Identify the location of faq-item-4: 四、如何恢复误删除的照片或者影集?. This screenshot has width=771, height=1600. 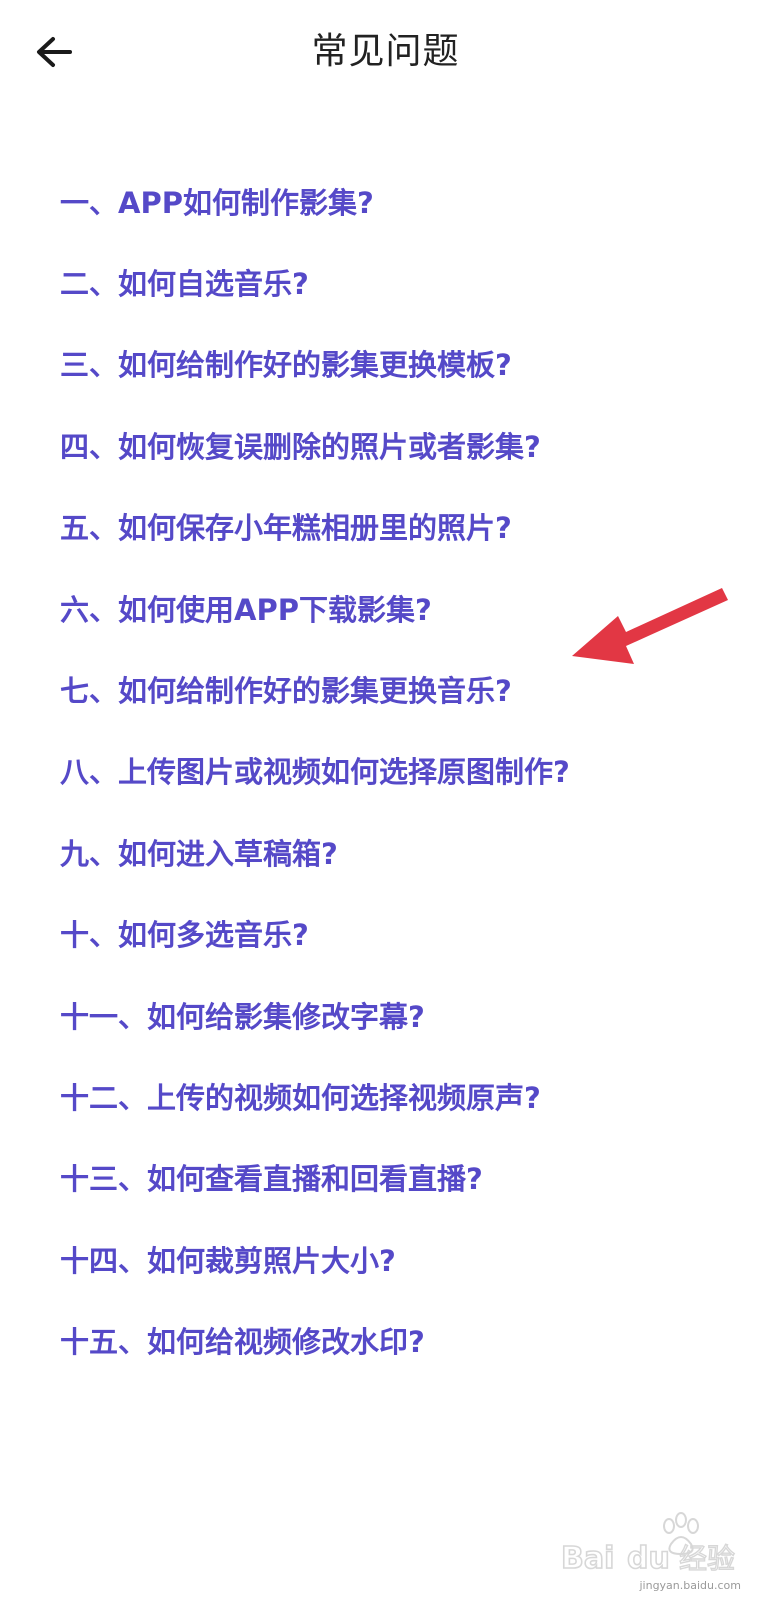
(405, 444).